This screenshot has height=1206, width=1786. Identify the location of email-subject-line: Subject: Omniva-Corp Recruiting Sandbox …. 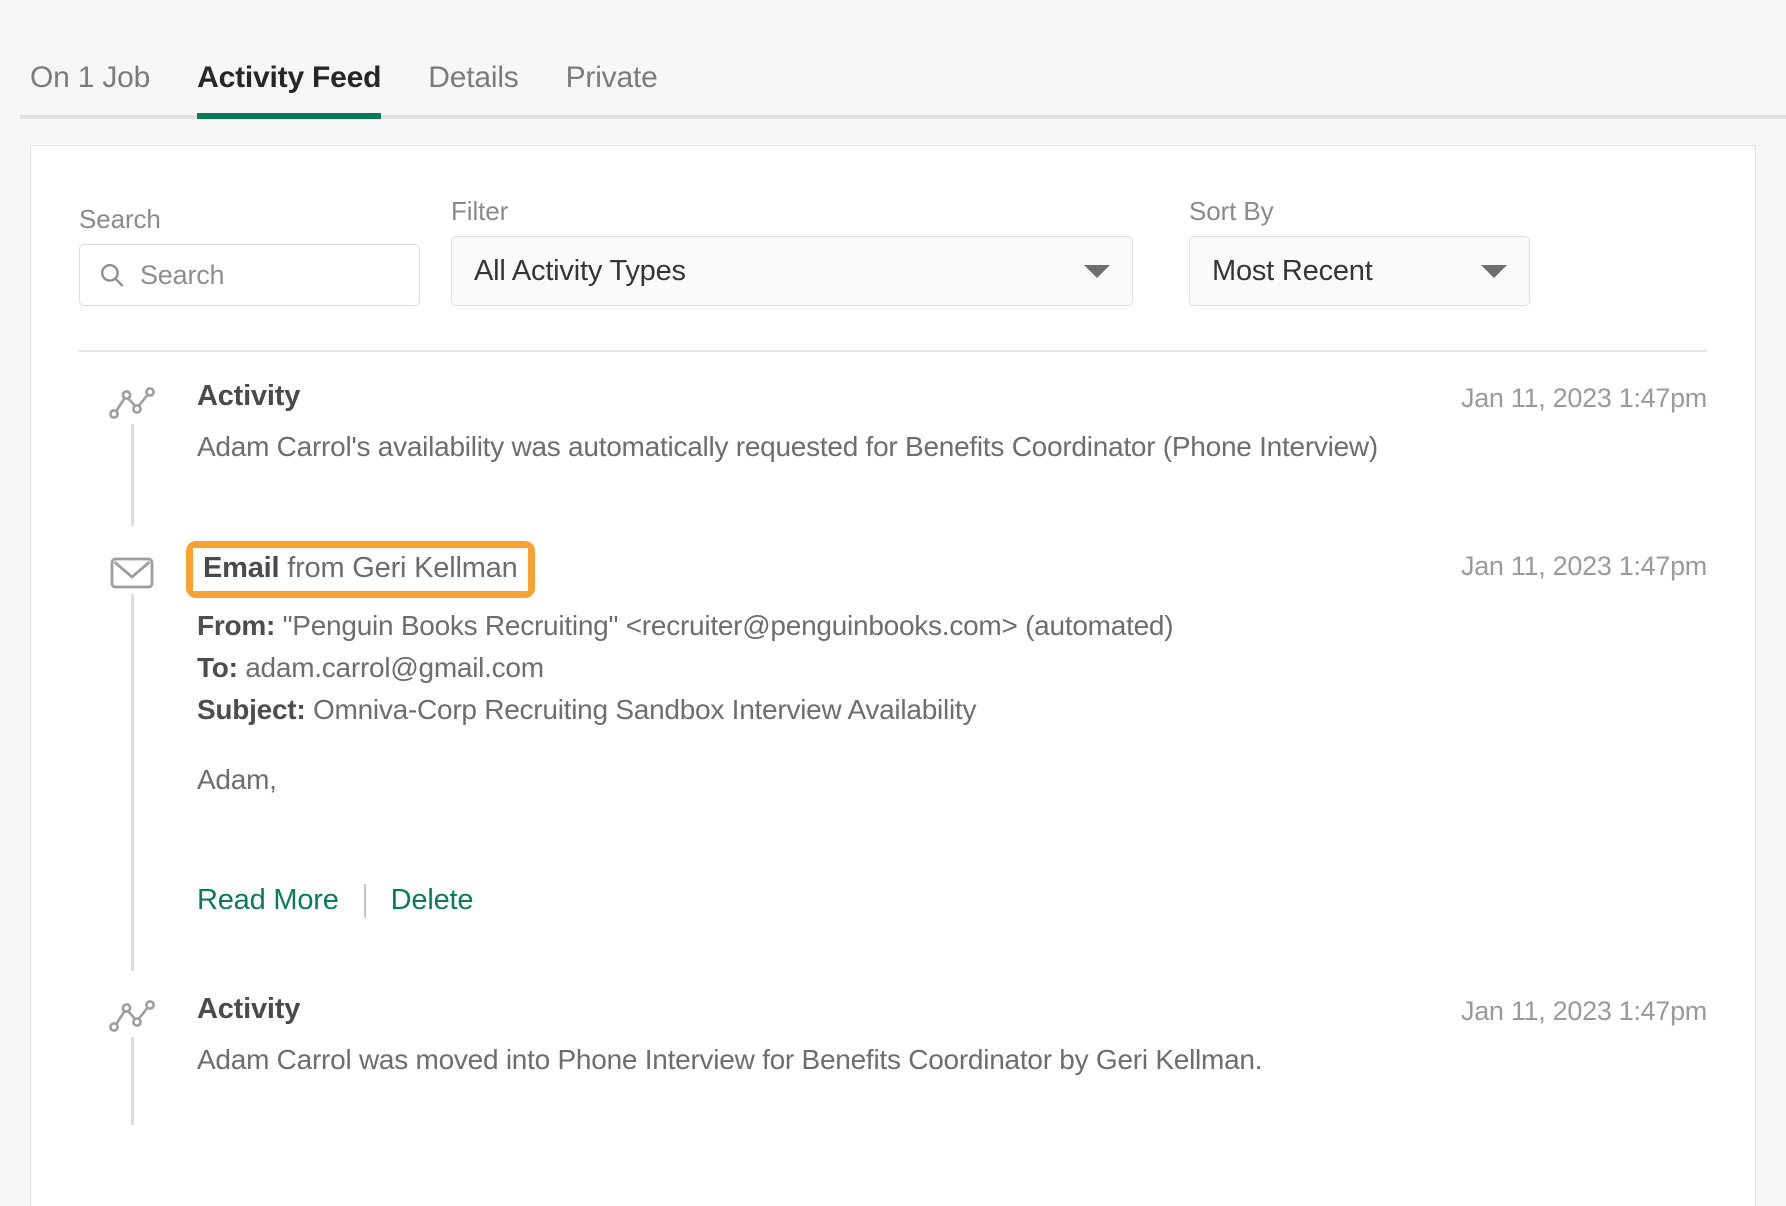
(952, 710).